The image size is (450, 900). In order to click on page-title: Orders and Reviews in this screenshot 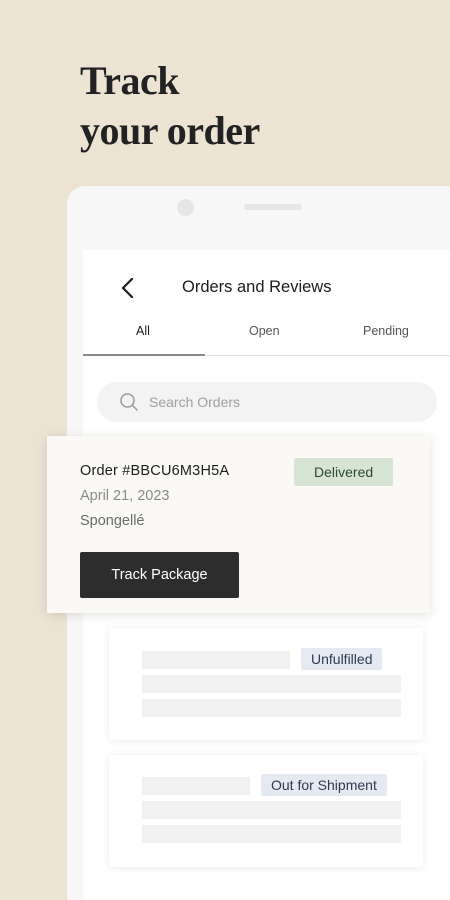, I will do `click(257, 287)`.